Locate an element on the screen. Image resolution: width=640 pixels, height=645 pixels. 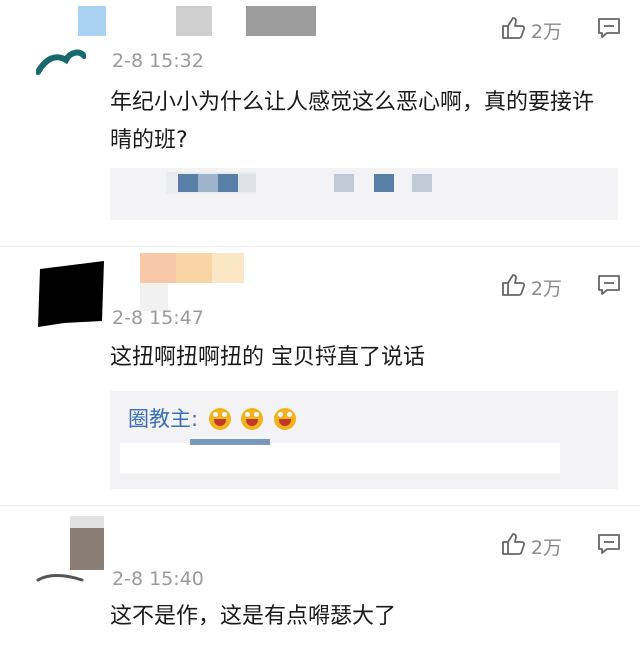
comment-time: 2-8 15:40 is located at coordinates (158, 579).